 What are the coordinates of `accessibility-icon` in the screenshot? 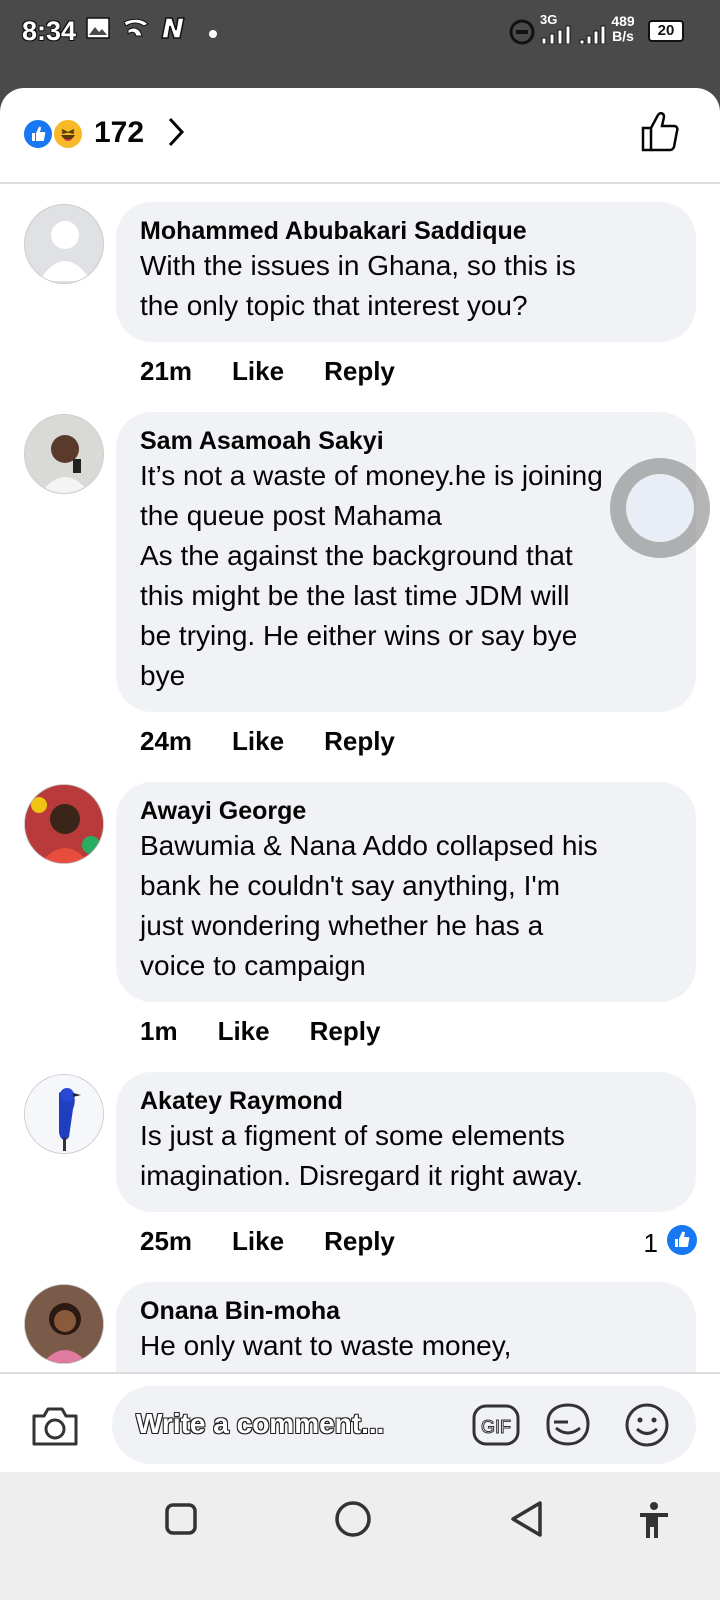 It's located at (654, 1522).